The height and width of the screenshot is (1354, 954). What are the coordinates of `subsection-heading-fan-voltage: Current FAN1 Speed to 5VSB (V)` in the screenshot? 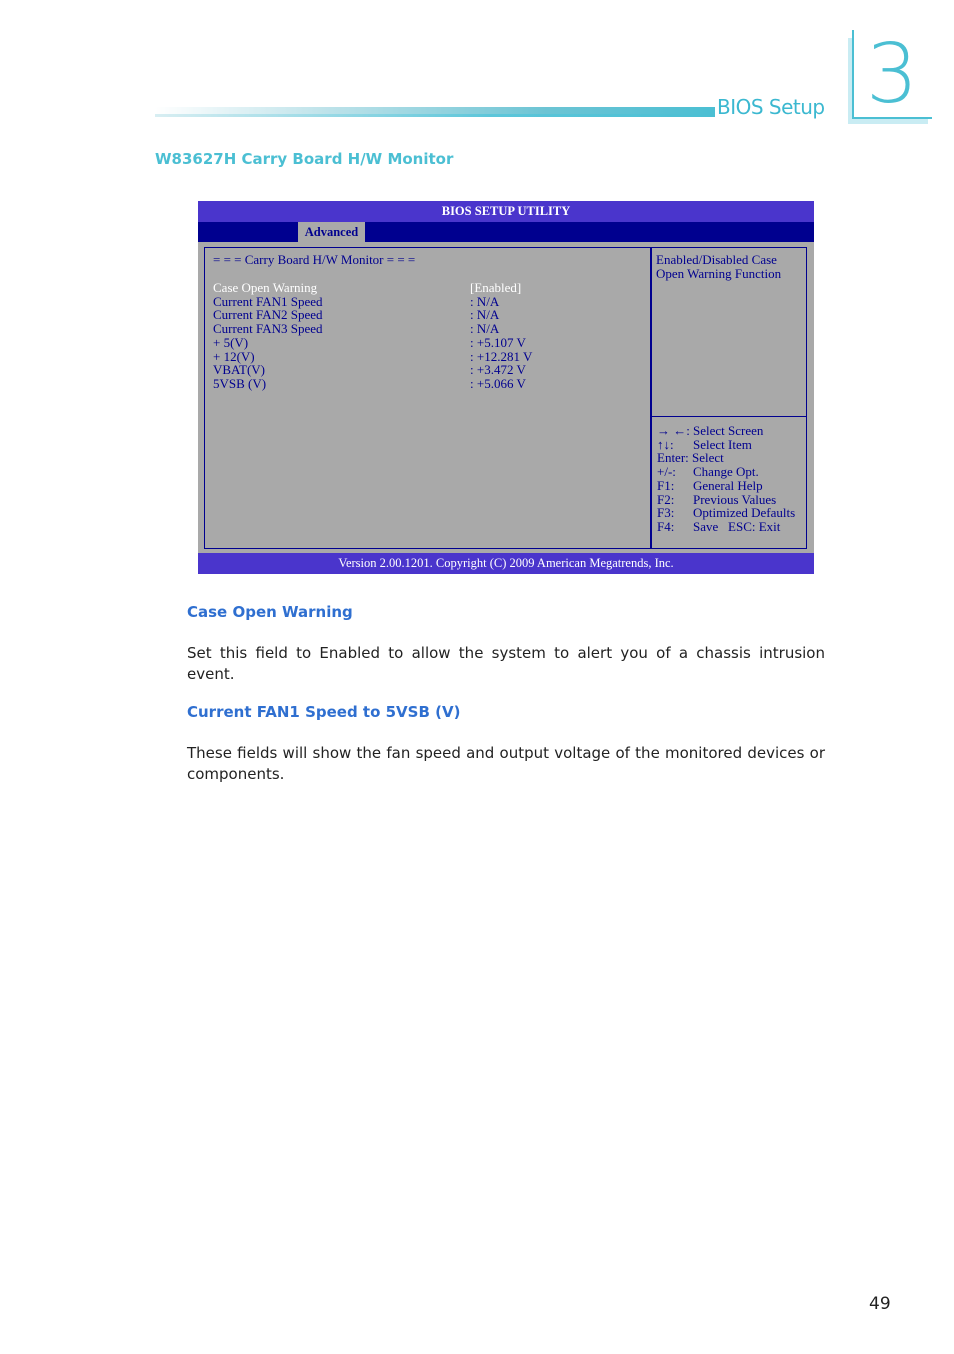 It's located at (324, 712).